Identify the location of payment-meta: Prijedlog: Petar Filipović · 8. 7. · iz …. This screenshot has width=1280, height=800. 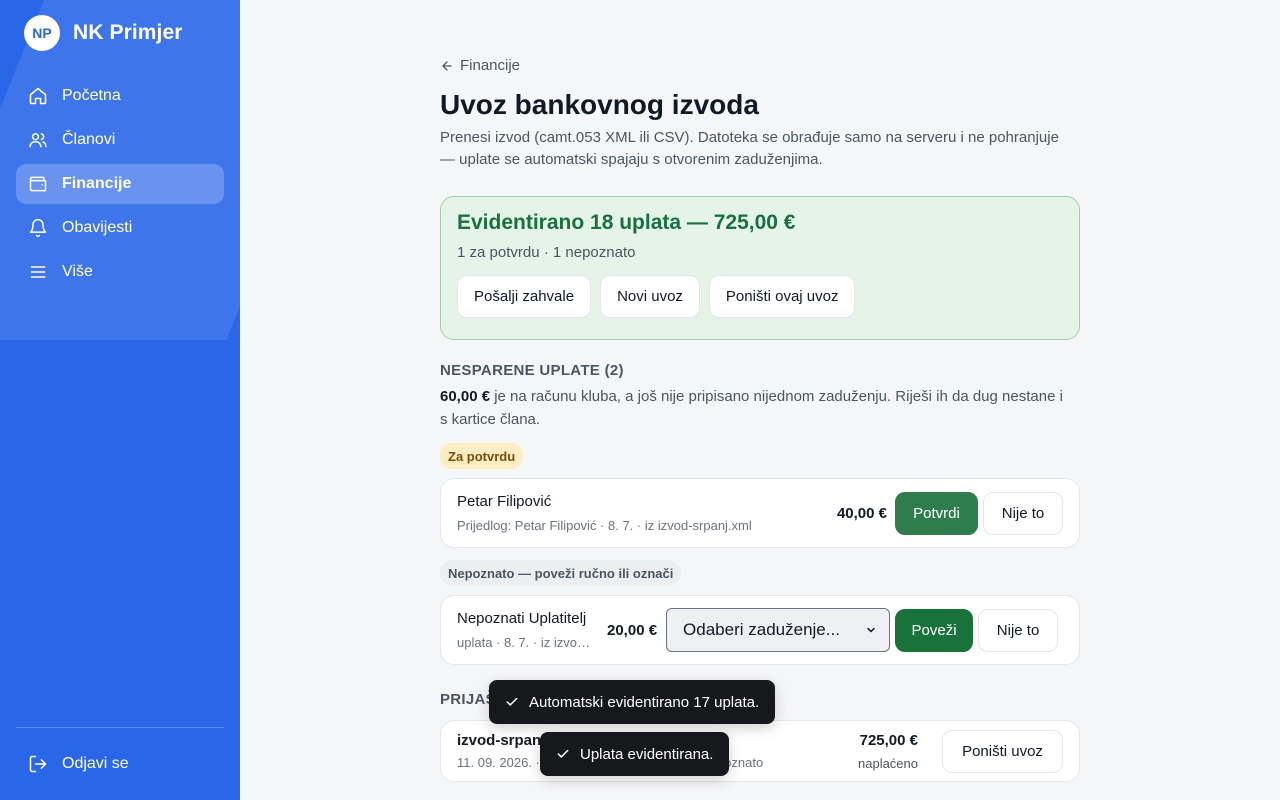
(604, 525).